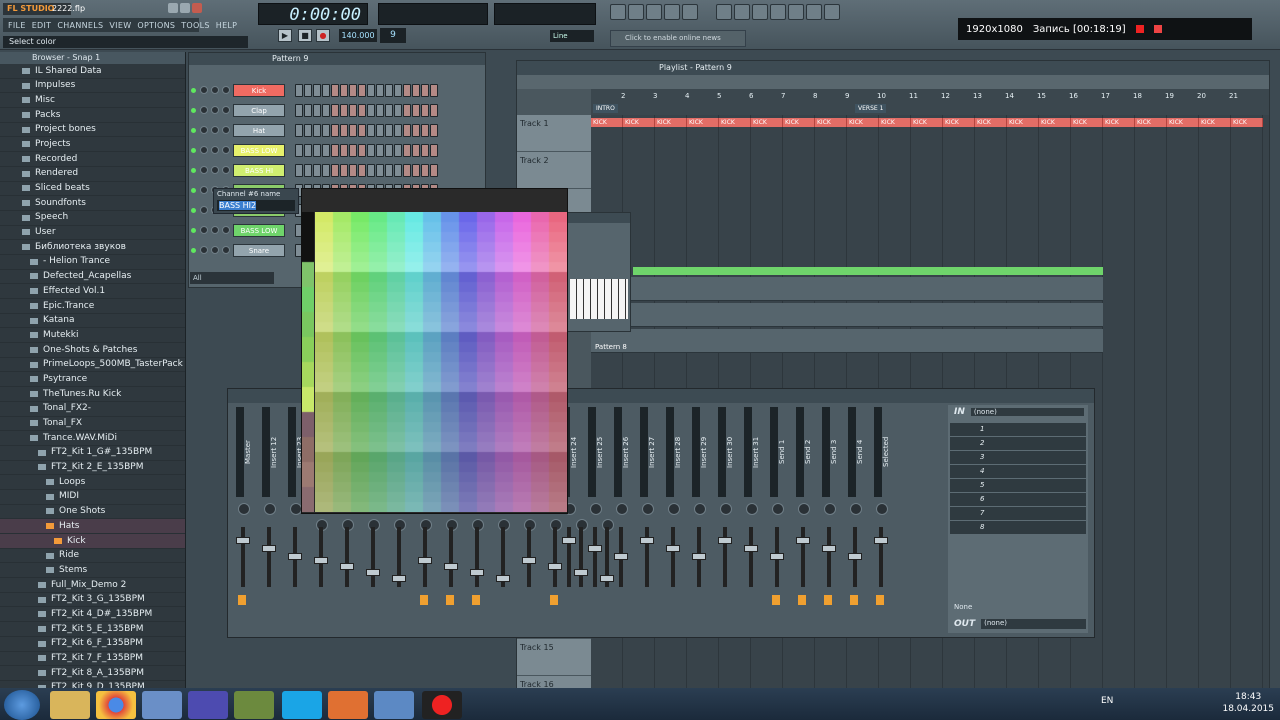  Describe the element at coordinates (393, 35) in the screenshot. I see `pattern-selector: 9` at that location.